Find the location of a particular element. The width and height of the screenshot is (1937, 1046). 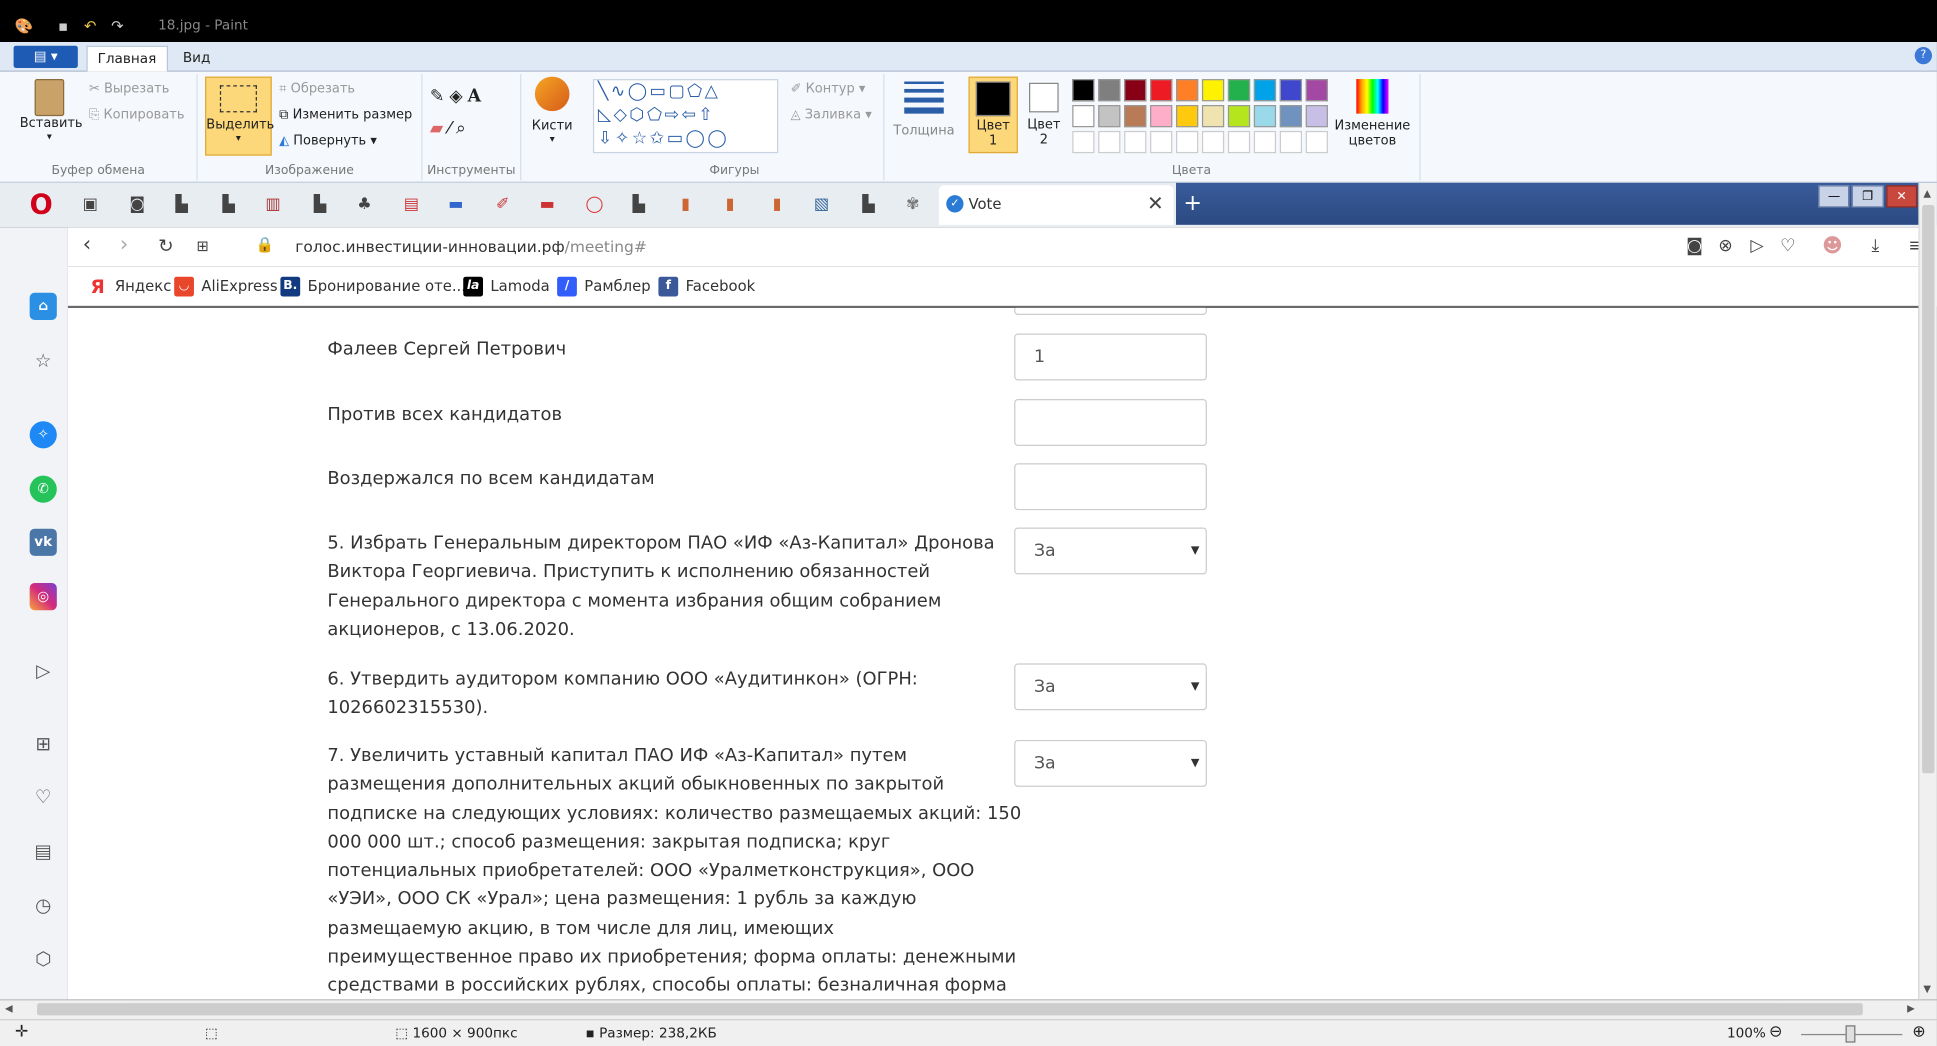

snapshot-icon: ◙ is located at coordinates (1694, 246).